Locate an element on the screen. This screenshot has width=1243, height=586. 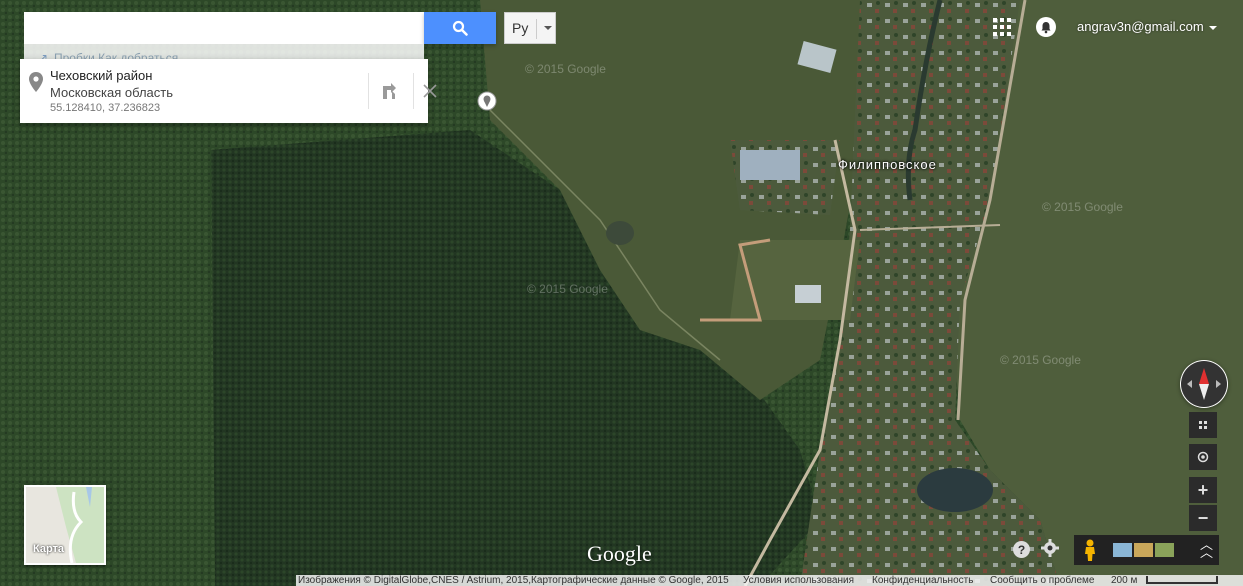
report-problem-link: Сообщить о проблеме is located at coordinates (1042, 580).